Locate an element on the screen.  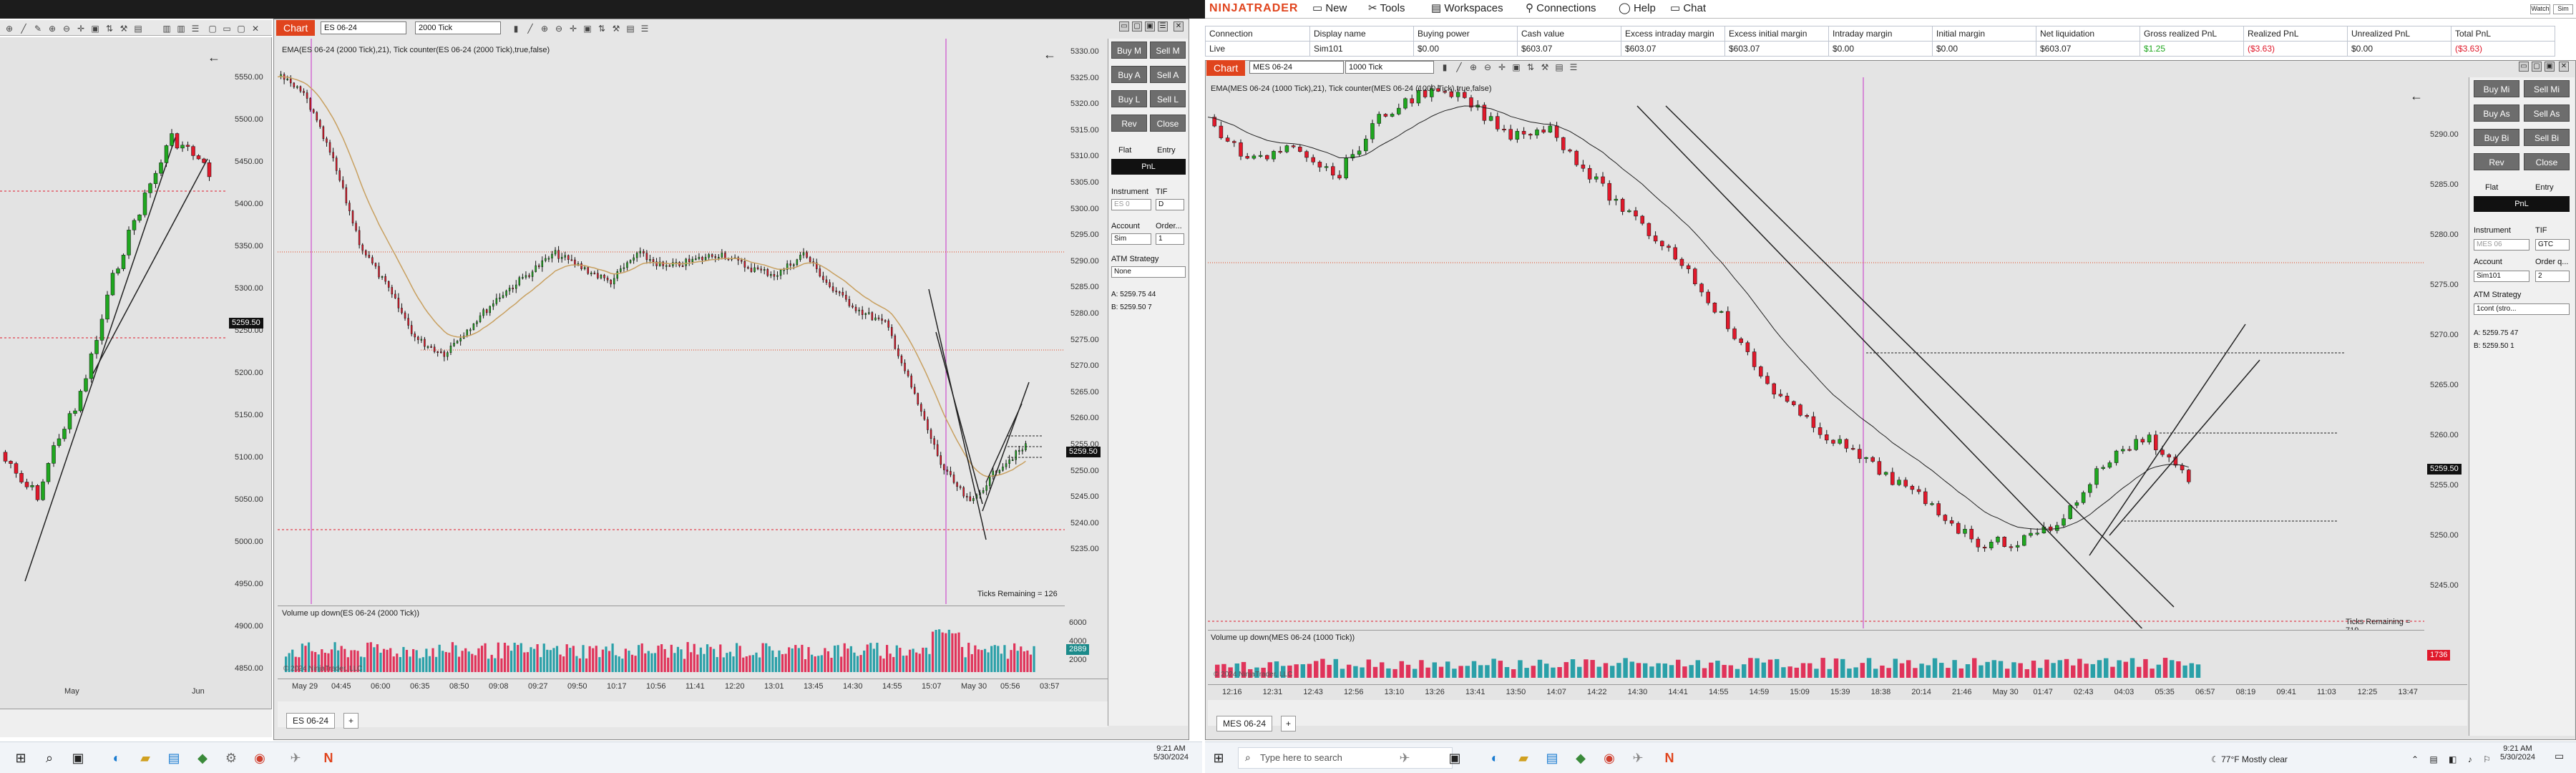
chart2-instrument-box: MES 06 is located at coordinates (2501, 245).